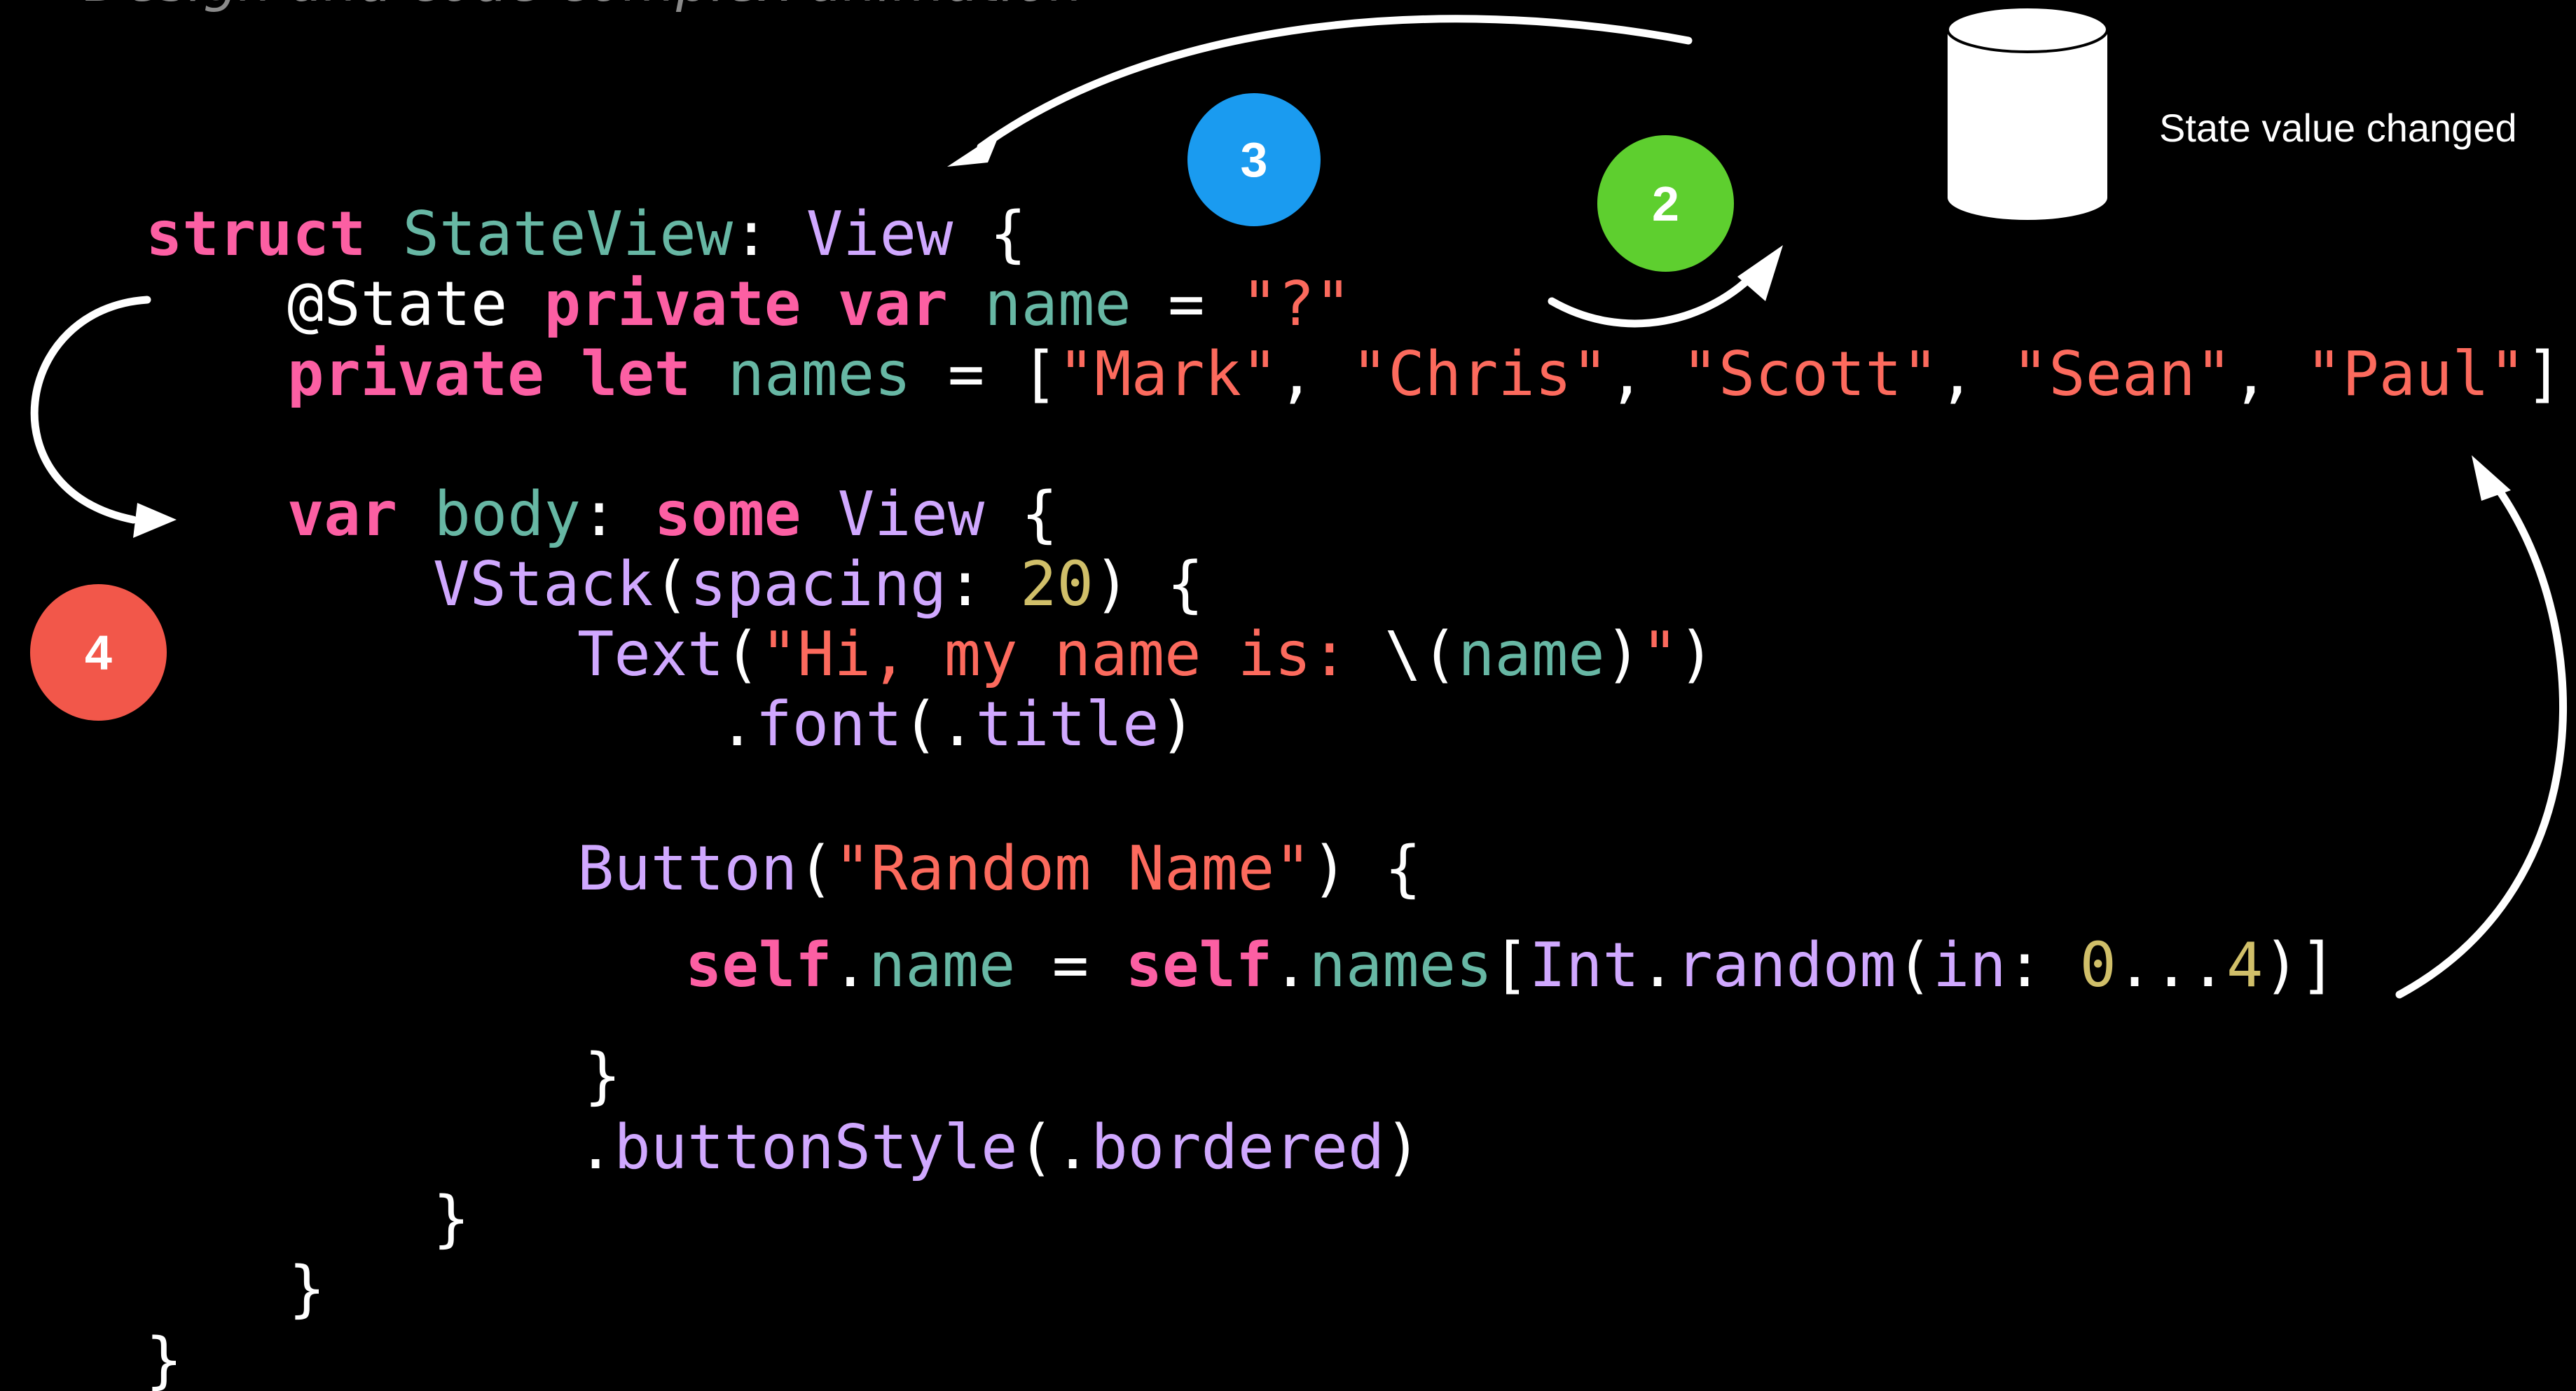 This screenshot has width=2576, height=1391. What do you see at coordinates (2027, 113) in the screenshot?
I see `database-icon` at bounding box center [2027, 113].